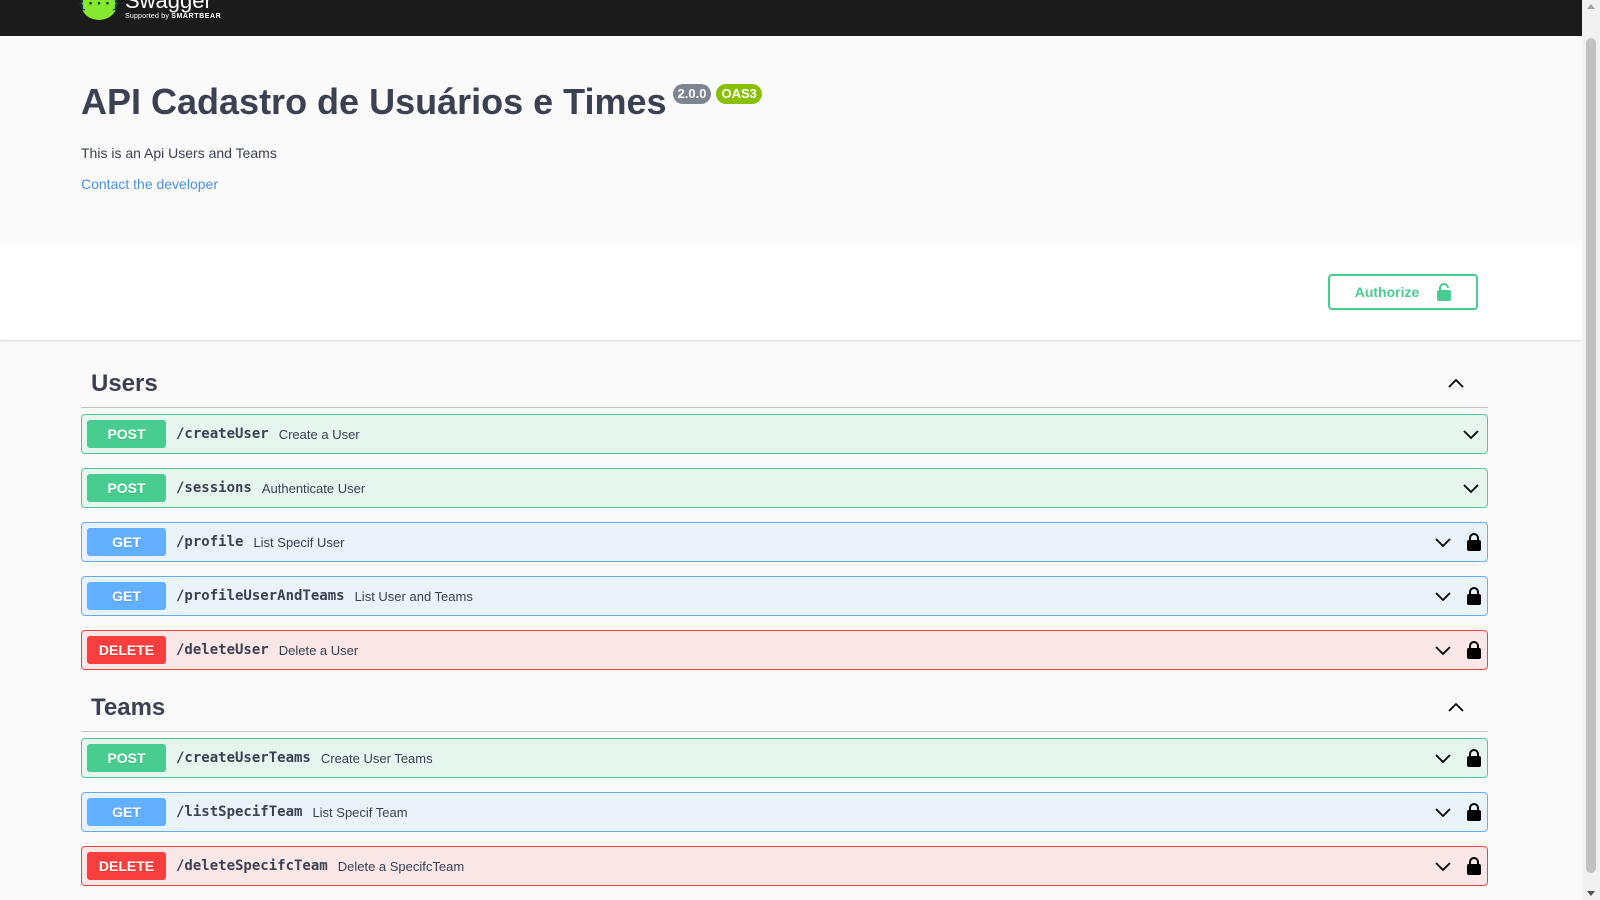 Image resolution: width=1600 pixels, height=900 pixels. What do you see at coordinates (196, 16) in the screenshot?
I see `logo-sub-brand: SMARTBEAR` at bounding box center [196, 16].